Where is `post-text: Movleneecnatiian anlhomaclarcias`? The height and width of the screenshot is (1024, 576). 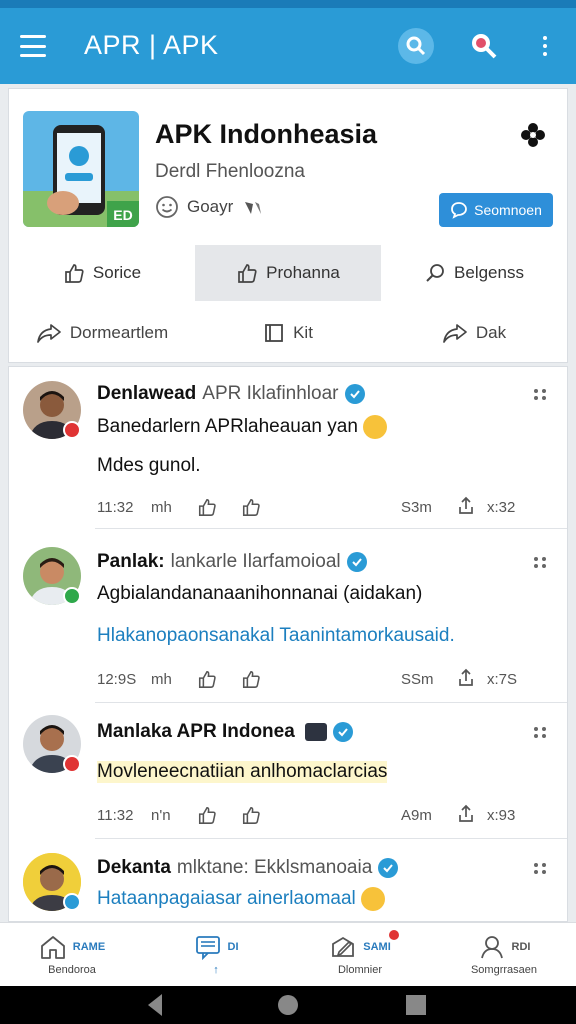
post-text: Movleneecnatiian anlhomaclarcias is located at coordinates (242, 772).